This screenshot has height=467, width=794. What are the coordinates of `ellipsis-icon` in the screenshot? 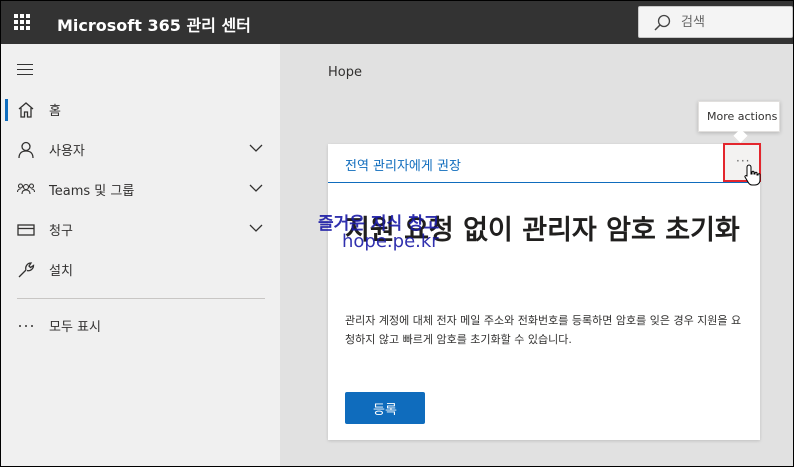 It's located at (26, 326).